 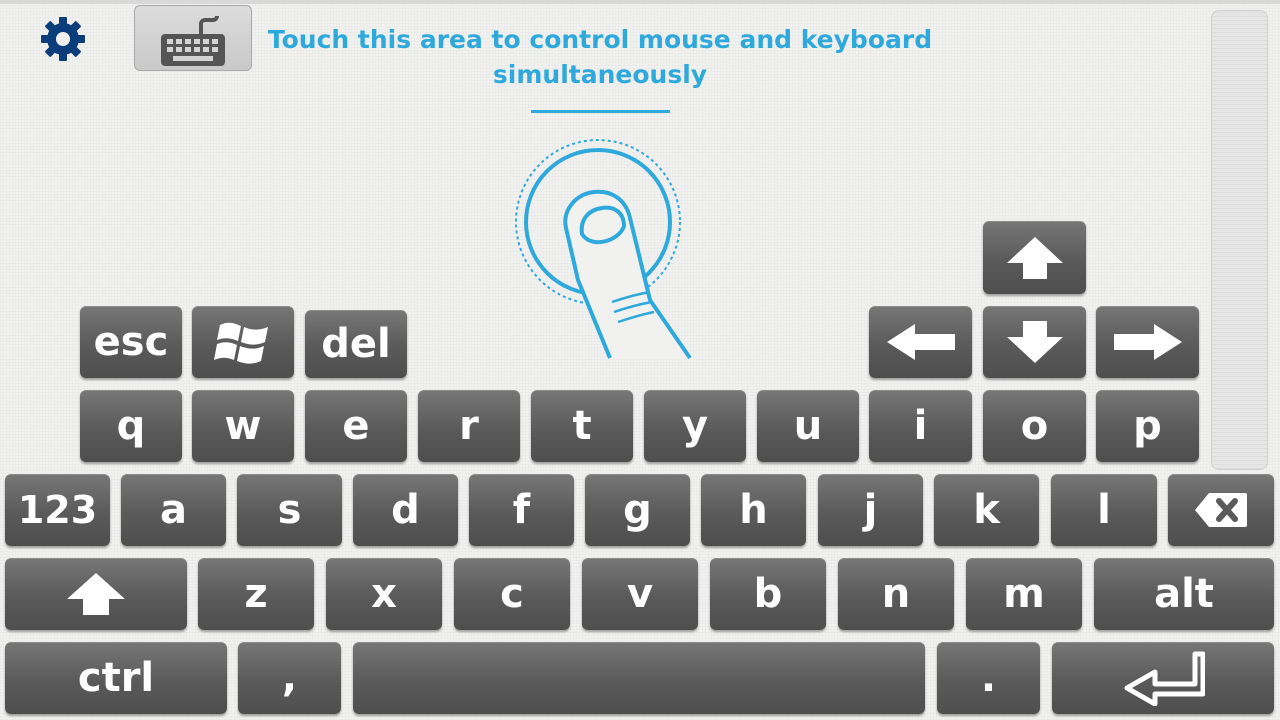 I want to click on key-q: q, so click(x=131, y=426).